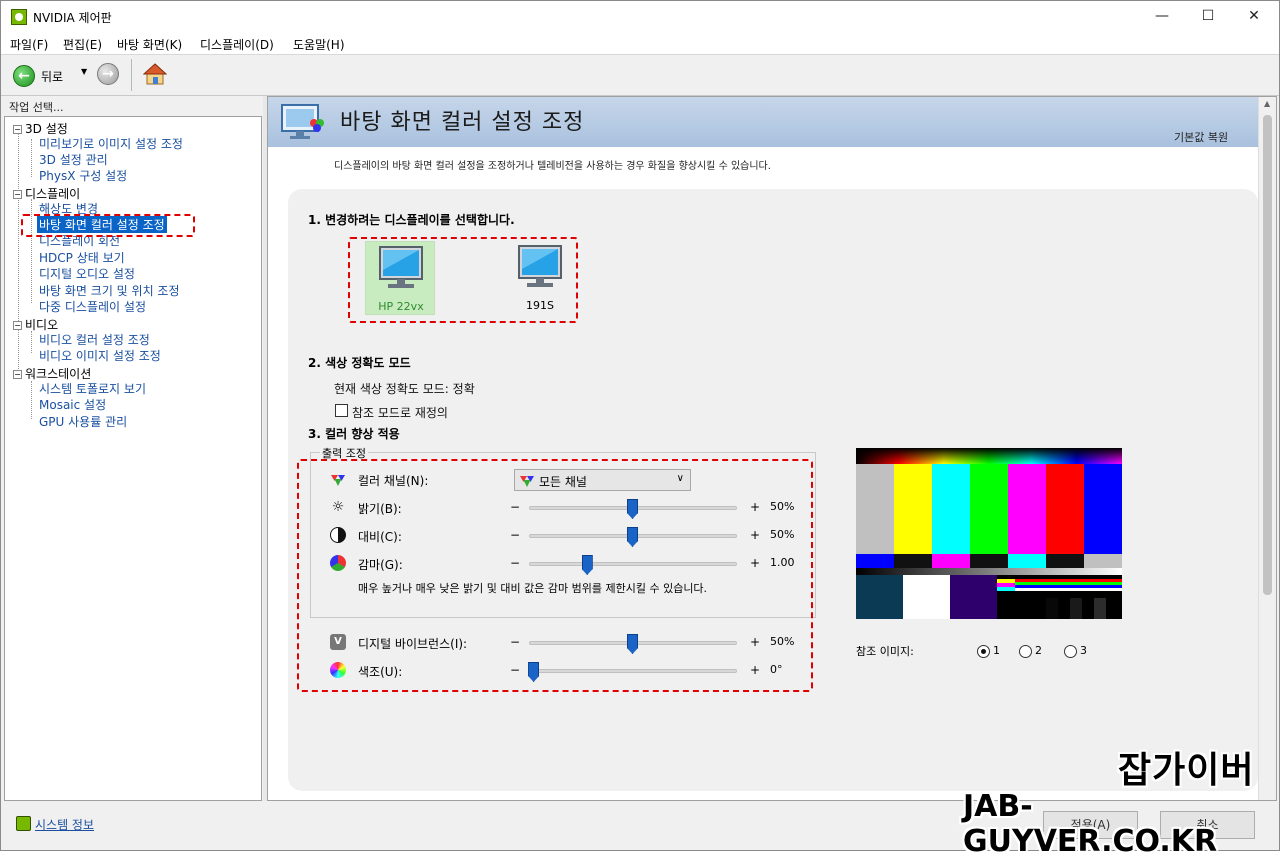 The width and height of the screenshot is (1280, 859). I want to click on scrollbar-thumb, so click(1267, 355).